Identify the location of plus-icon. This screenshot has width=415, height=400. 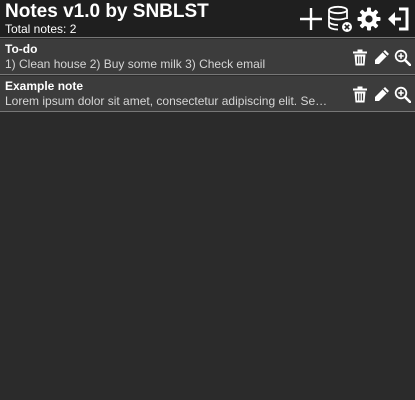
(311, 19).